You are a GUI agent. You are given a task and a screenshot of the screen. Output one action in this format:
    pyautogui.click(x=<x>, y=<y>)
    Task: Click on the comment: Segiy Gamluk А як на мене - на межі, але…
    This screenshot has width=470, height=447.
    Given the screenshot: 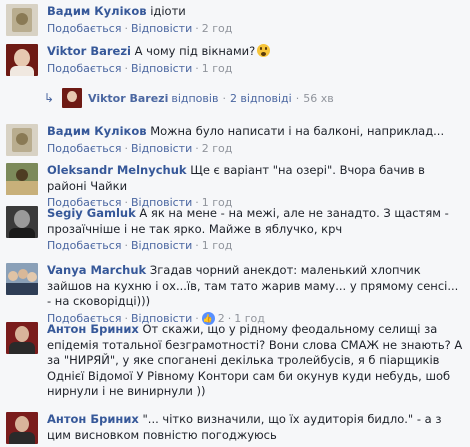 What is the action you would take?
    pyautogui.click(x=236, y=230)
    